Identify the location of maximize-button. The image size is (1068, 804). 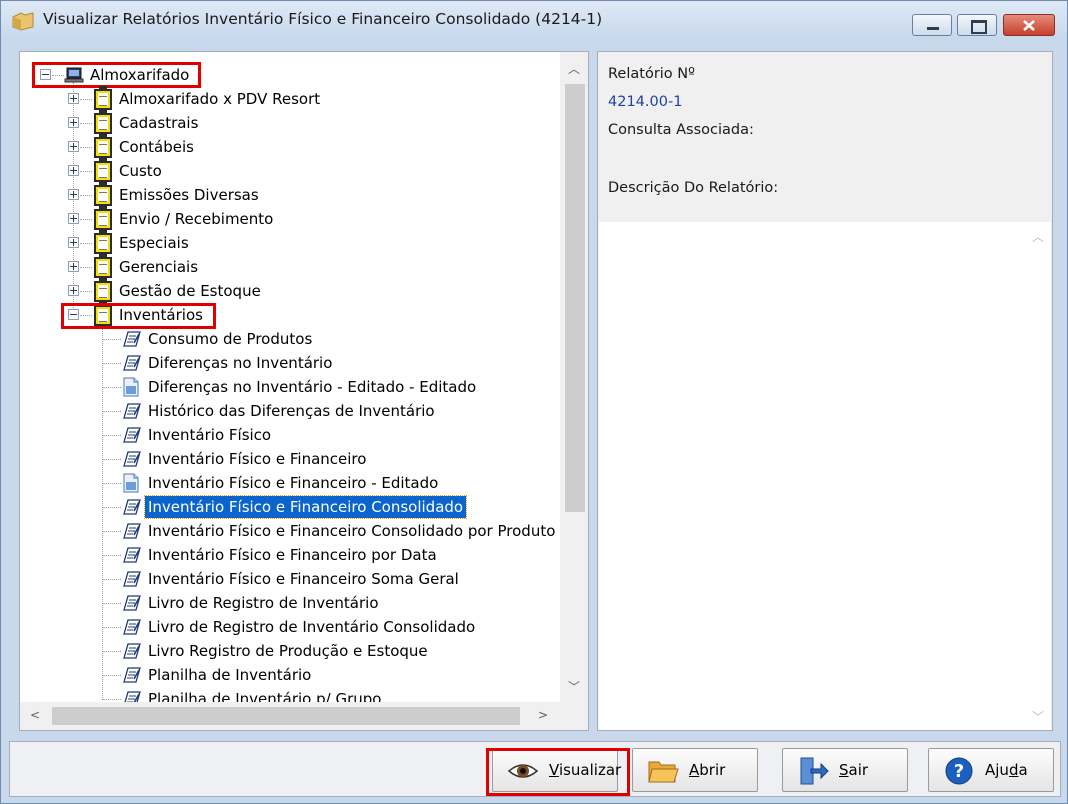
(977, 25).